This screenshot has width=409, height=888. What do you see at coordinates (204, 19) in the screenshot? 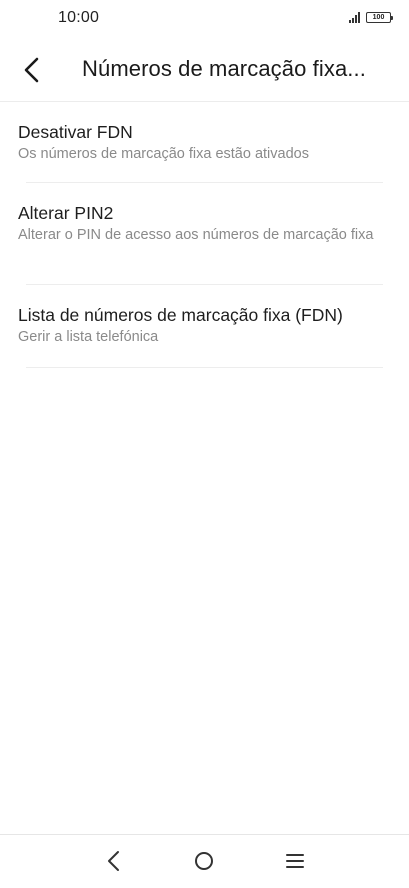
I see `status-bar: 10:00 100` at bounding box center [204, 19].